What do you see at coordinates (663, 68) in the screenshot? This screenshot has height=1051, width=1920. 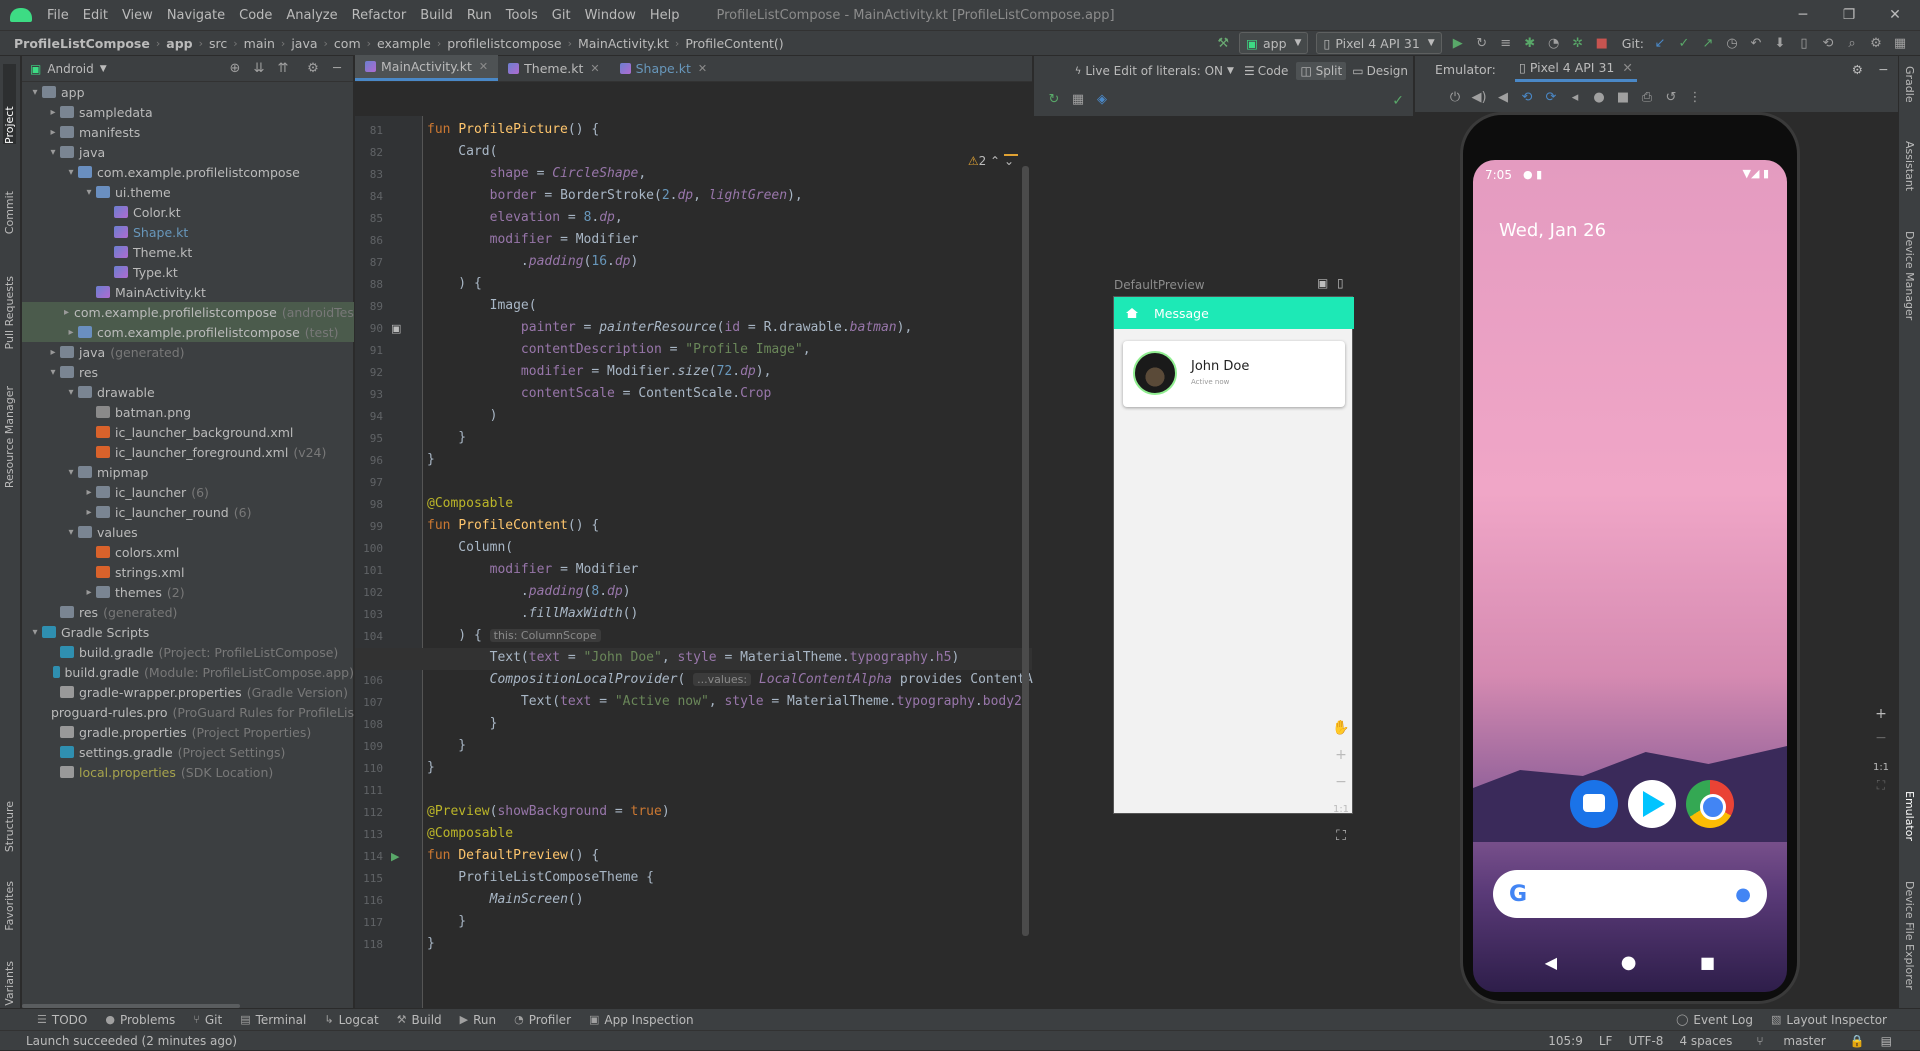 I see `tab-shape: Shape.kt ✕` at bounding box center [663, 68].